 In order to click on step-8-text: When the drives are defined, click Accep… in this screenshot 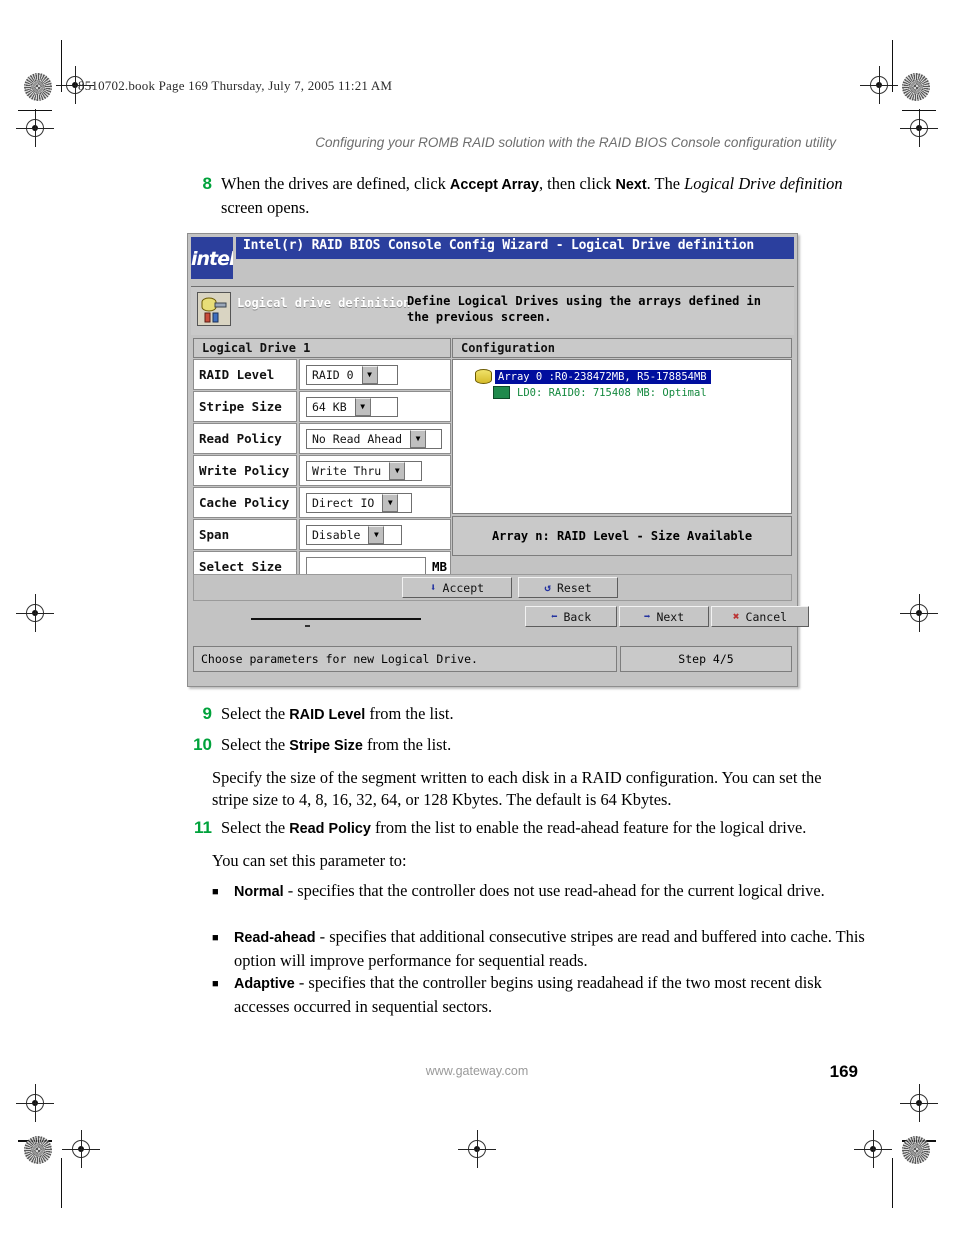, I will do `click(539, 195)`.